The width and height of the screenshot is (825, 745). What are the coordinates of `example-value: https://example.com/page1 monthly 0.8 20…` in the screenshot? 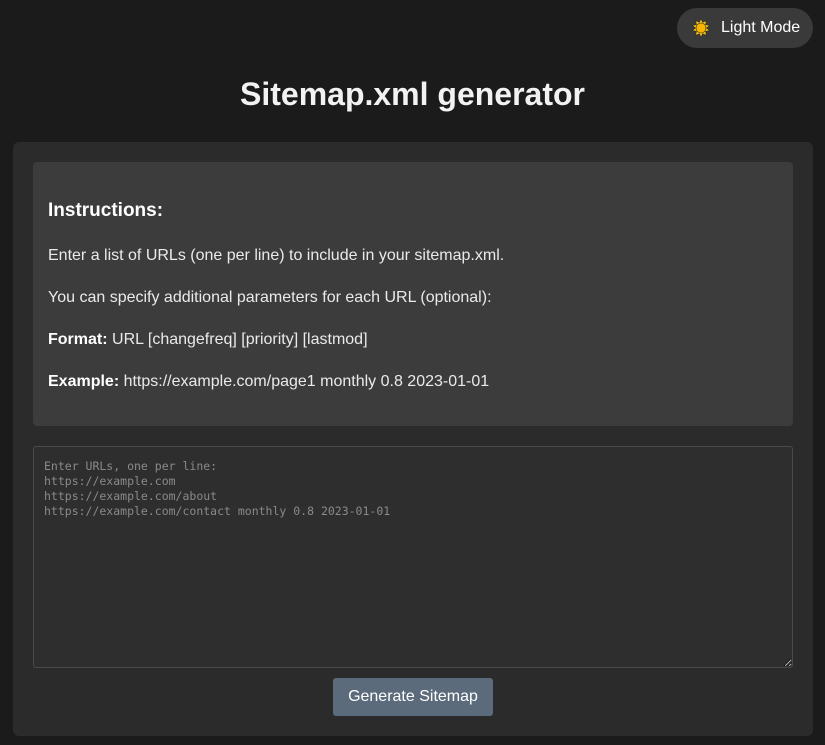 It's located at (304, 381).